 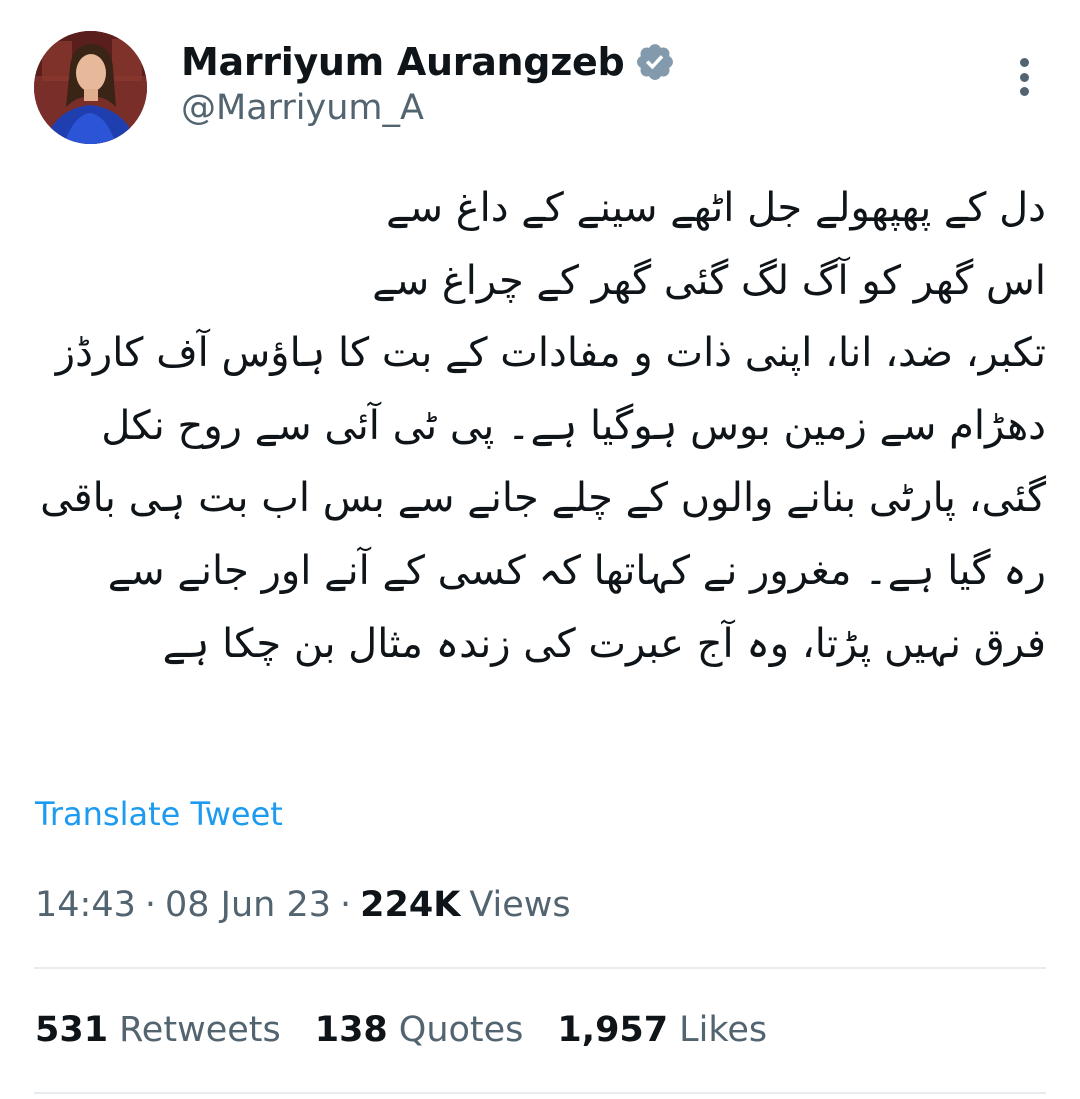 I want to click on translate-tweet-link: Translate Tweet, so click(x=159, y=814).